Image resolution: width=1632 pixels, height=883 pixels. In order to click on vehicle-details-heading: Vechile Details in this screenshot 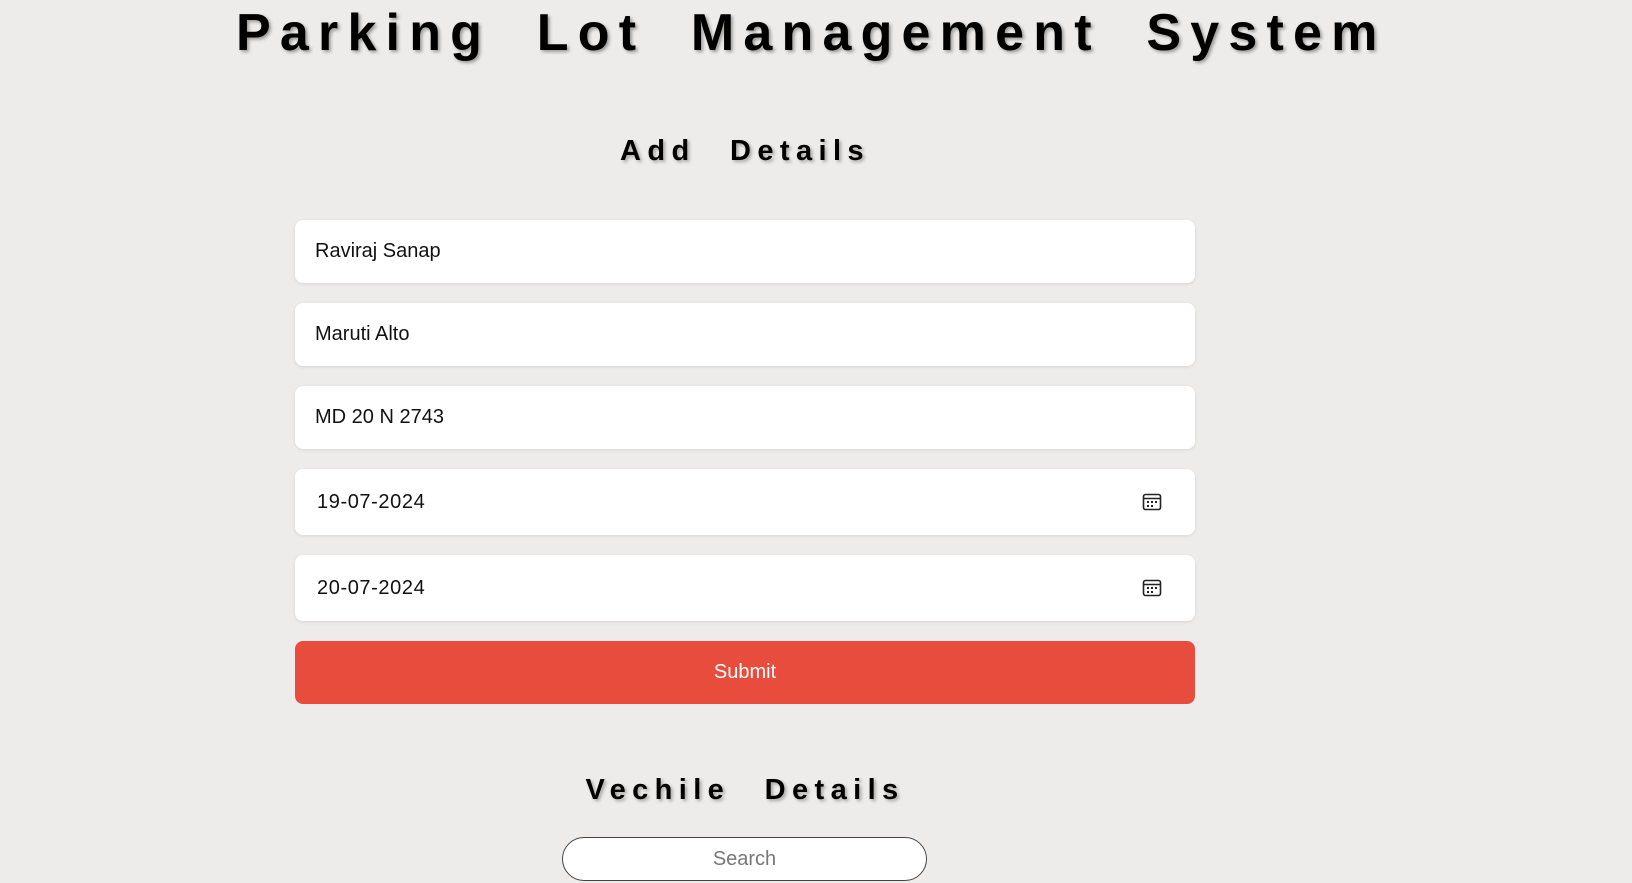, I will do `click(745, 790)`.